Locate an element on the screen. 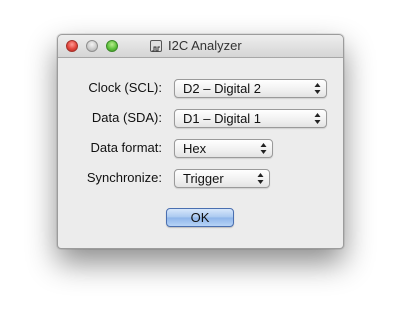 This screenshot has height=326, width=399. synchronize-select-value: Trigger is located at coordinates (203, 178).